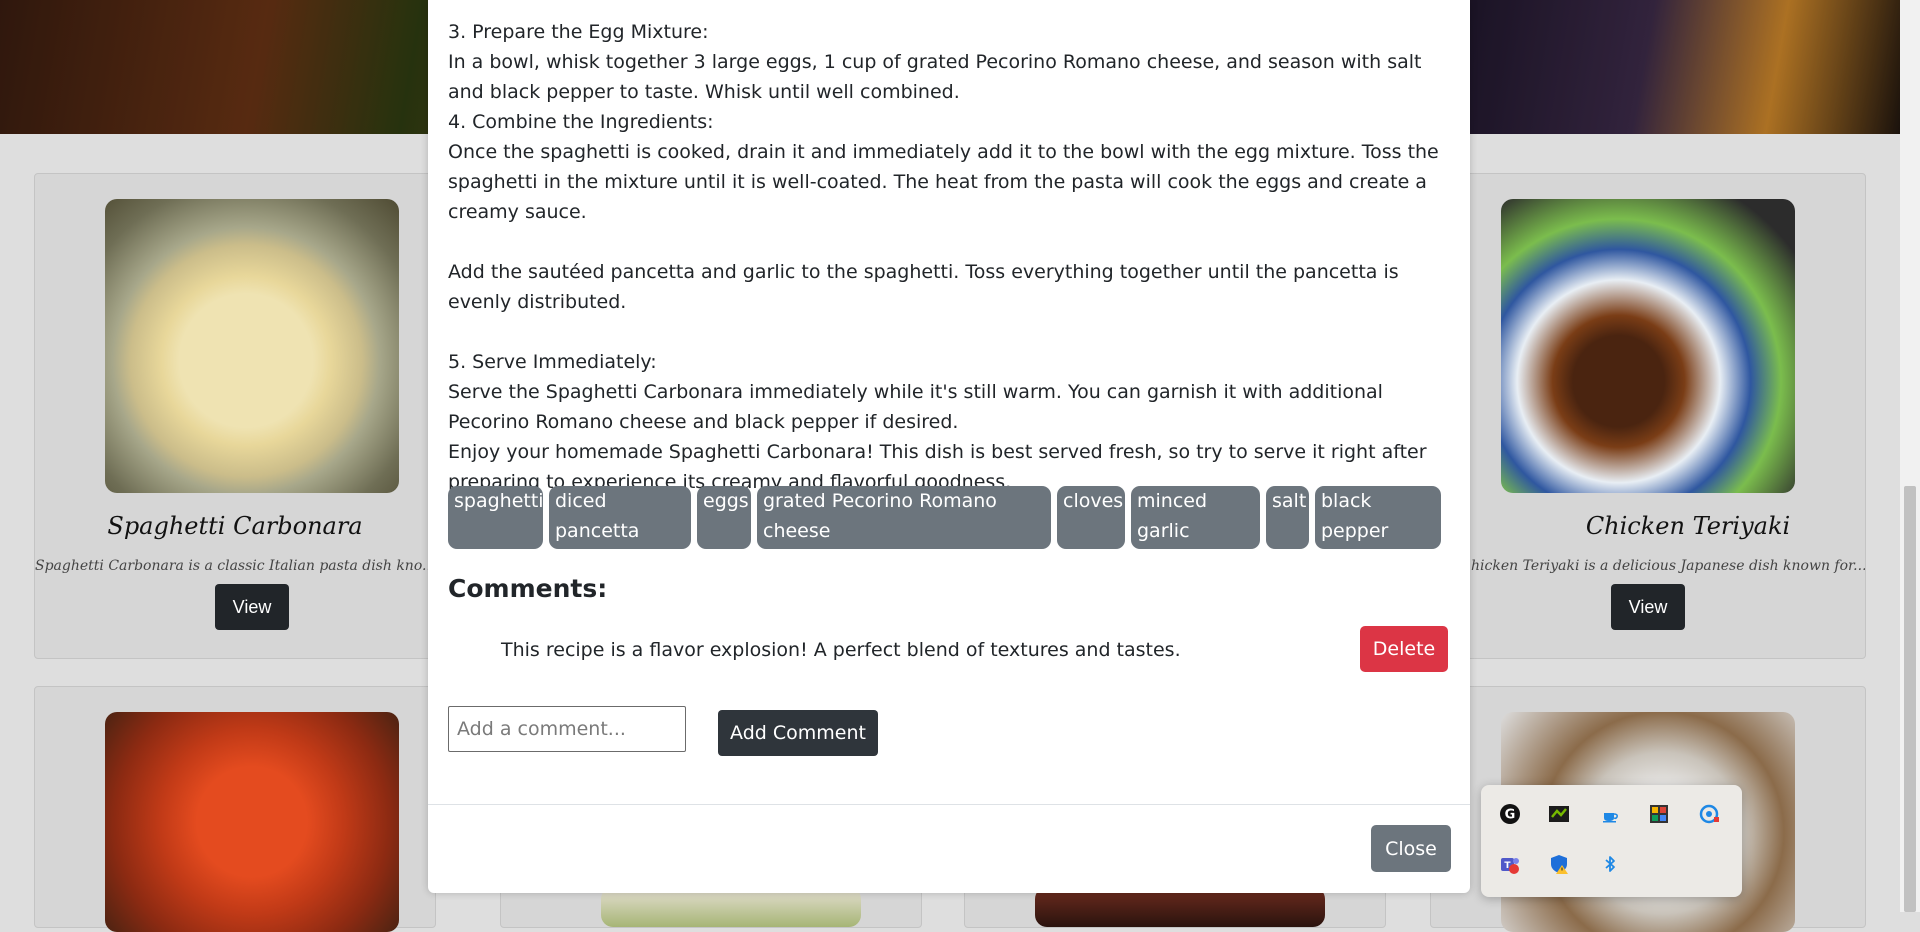 The width and height of the screenshot is (1920, 932). I want to click on system-tray-flyout: G T, so click(1611, 841).